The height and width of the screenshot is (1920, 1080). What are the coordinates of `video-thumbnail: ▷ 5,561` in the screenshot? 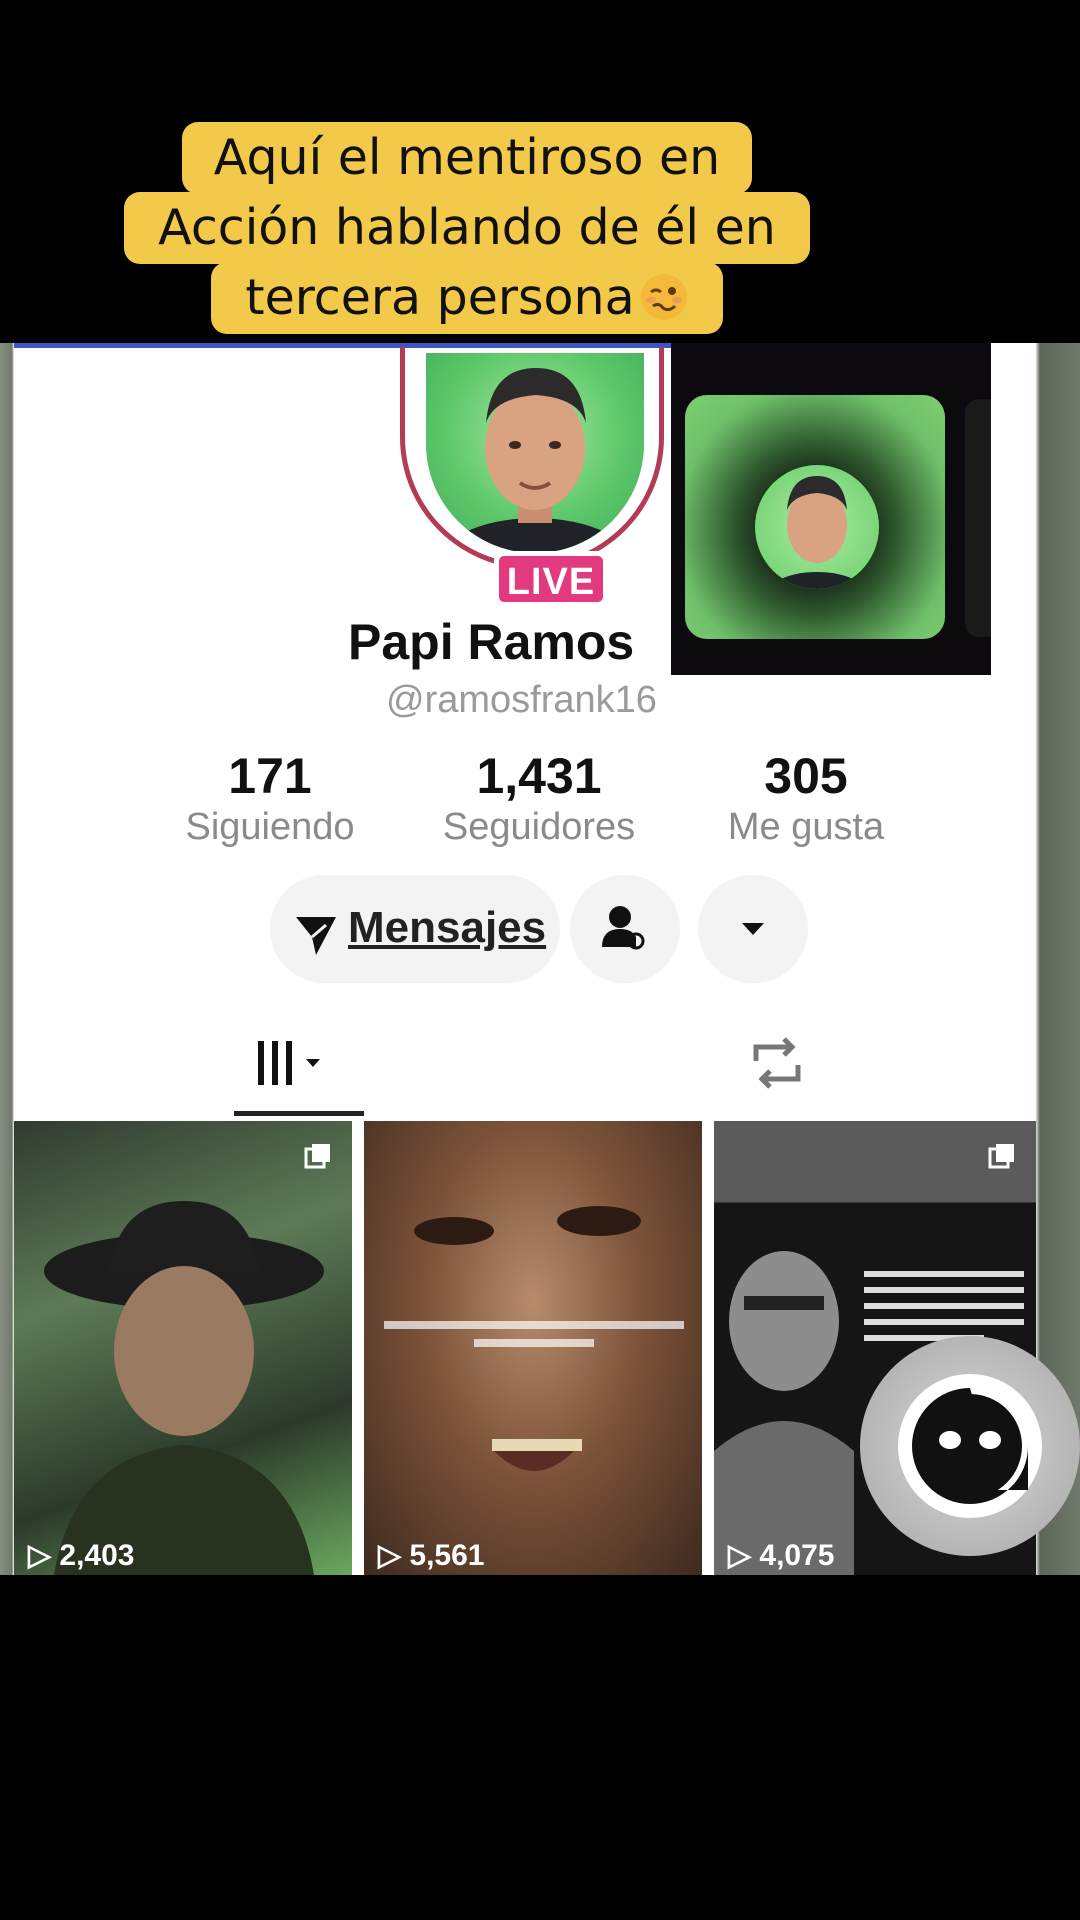 It's located at (533, 1348).